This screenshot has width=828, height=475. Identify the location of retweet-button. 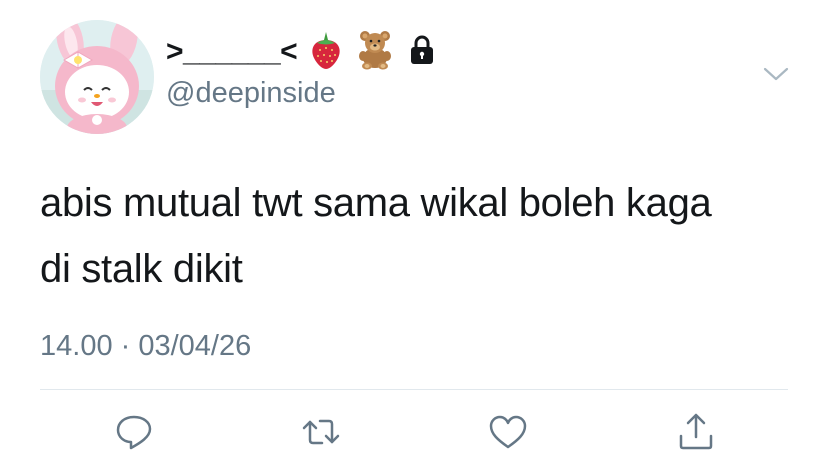
(321, 432).